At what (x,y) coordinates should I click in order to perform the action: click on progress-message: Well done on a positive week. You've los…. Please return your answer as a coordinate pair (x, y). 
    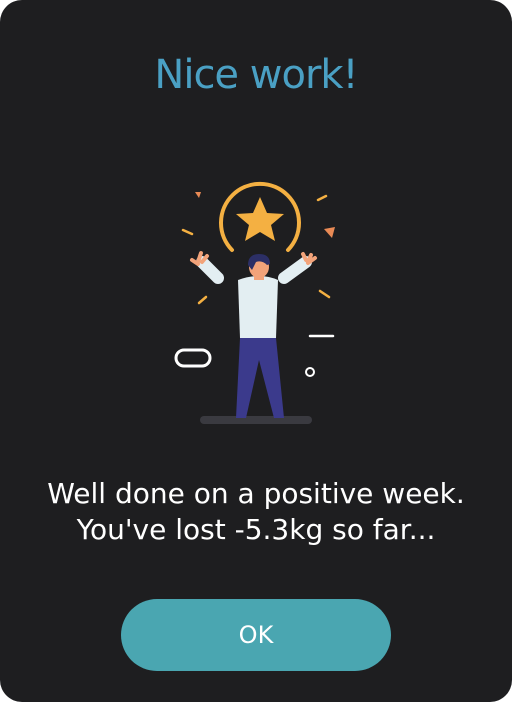
    Looking at the image, I should click on (256, 511).